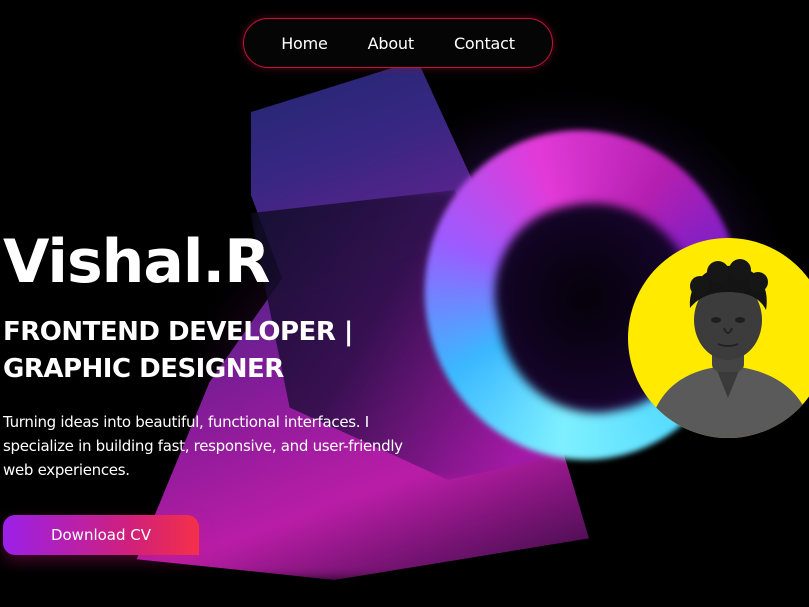 This screenshot has width=809, height=607. Describe the element at coordinates (178, 350) in the screenshot. I see `hero-role: FRONTEND DEVELOPER | GRAPHIC DESIGNER` at that location.